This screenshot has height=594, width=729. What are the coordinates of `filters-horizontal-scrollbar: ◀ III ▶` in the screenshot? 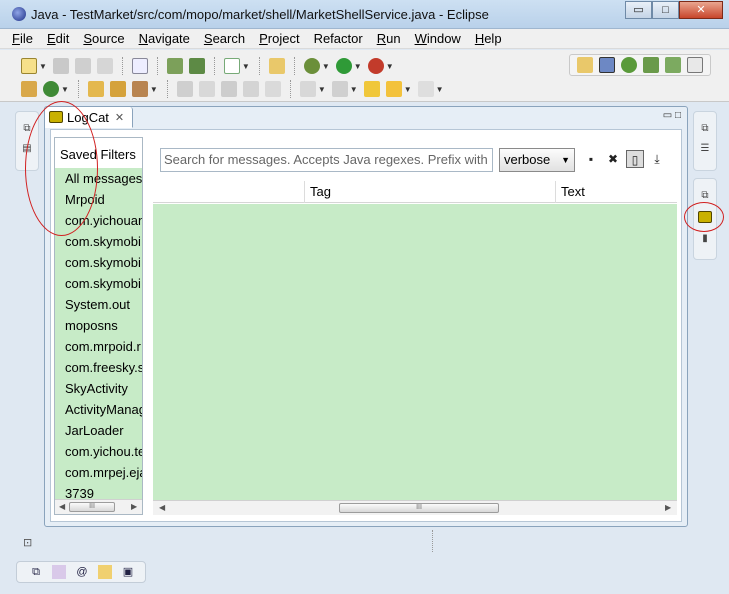 It's located at (98, 506).